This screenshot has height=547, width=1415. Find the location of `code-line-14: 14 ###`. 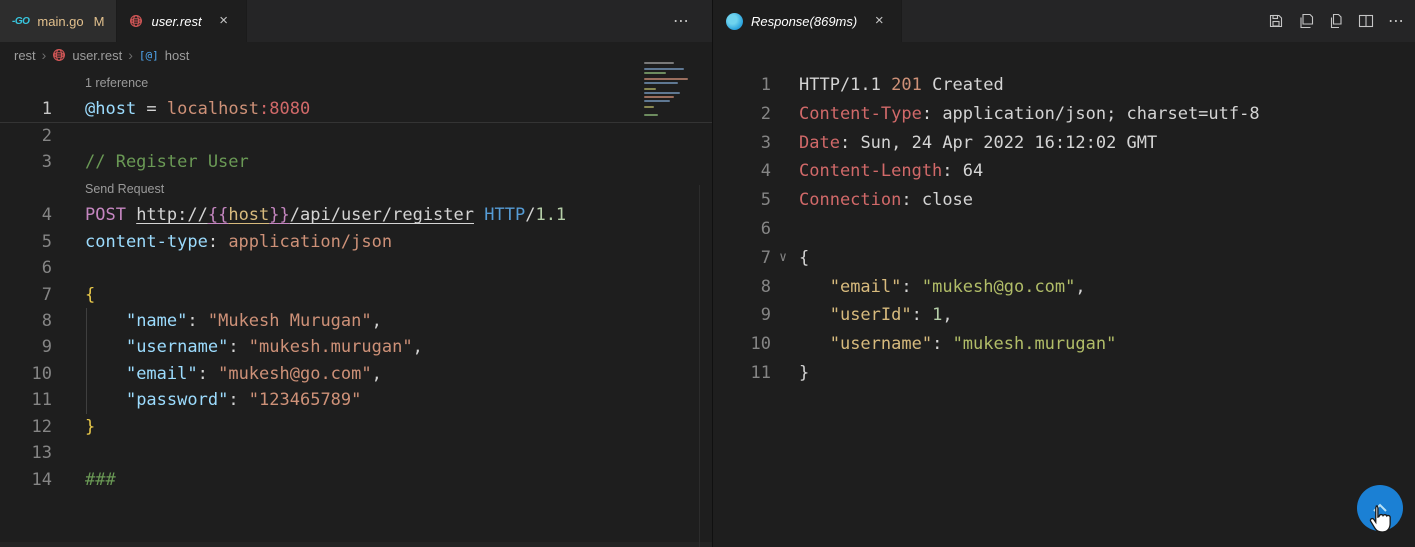

code-line-14: 14 ### is located at coordinates (356, 480).